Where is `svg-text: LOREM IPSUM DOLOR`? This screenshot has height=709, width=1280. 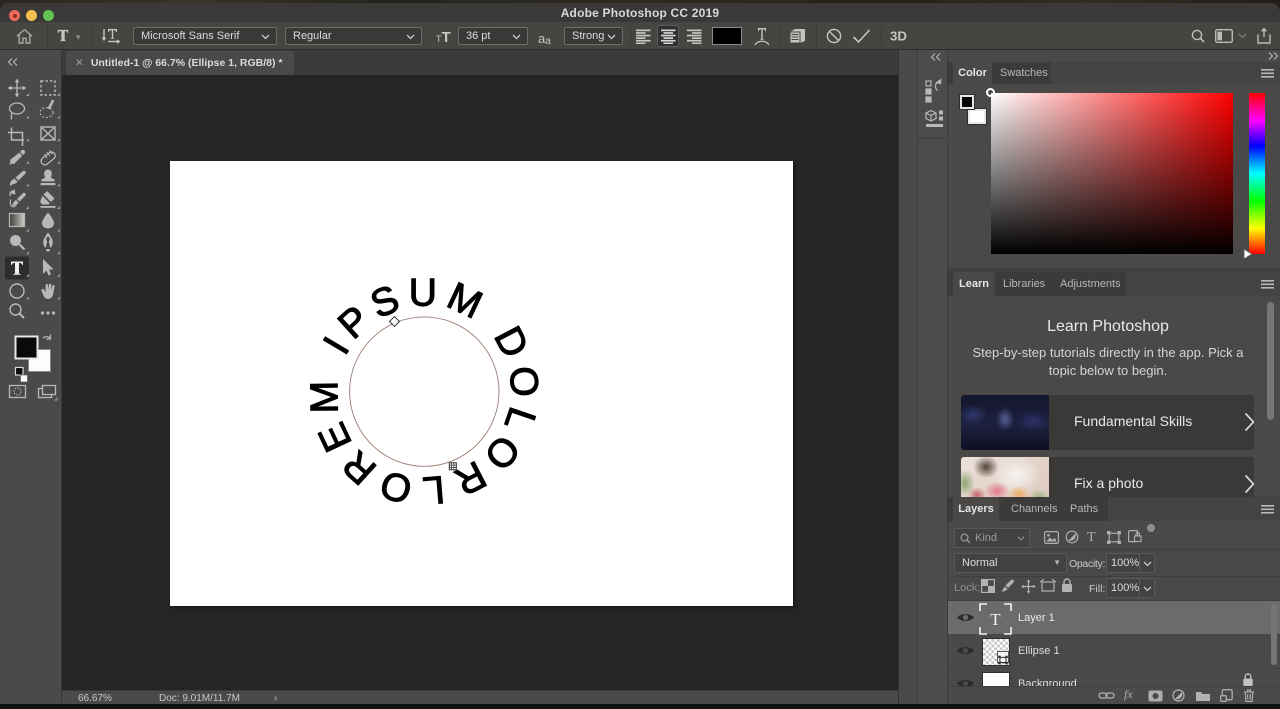
svg-text: LOREM IPSUM DOLOR is located at coordinates (424, 392).